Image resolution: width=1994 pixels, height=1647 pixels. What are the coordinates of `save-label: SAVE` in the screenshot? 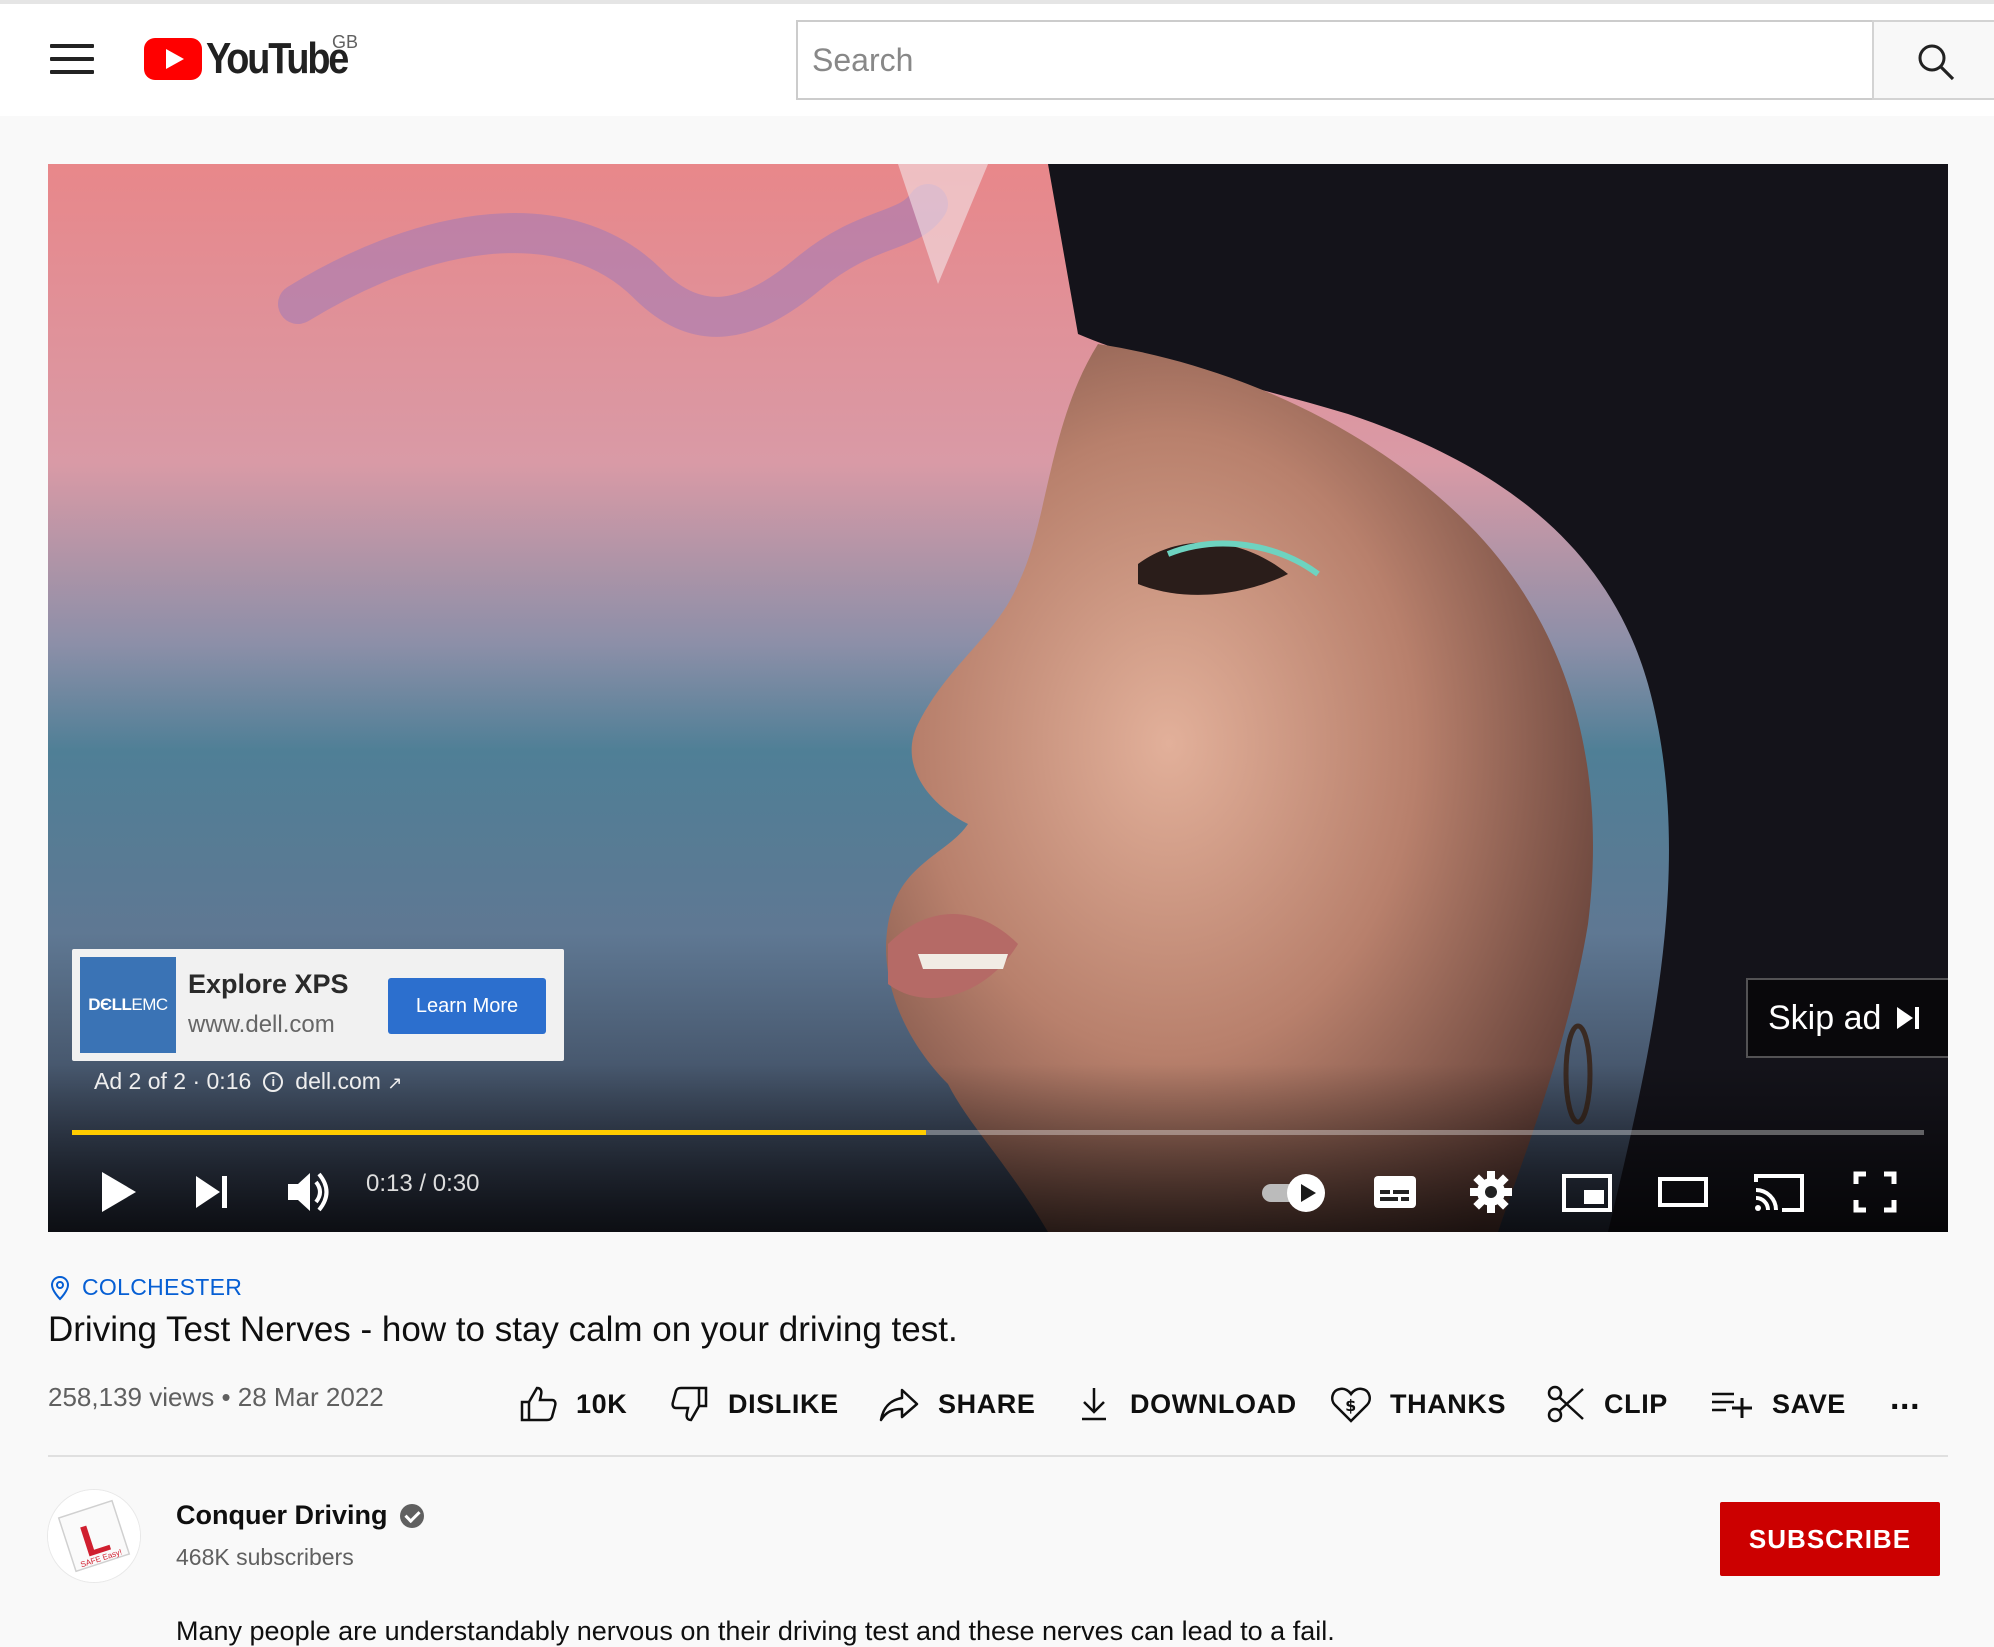 It's located at (1809, 1403).